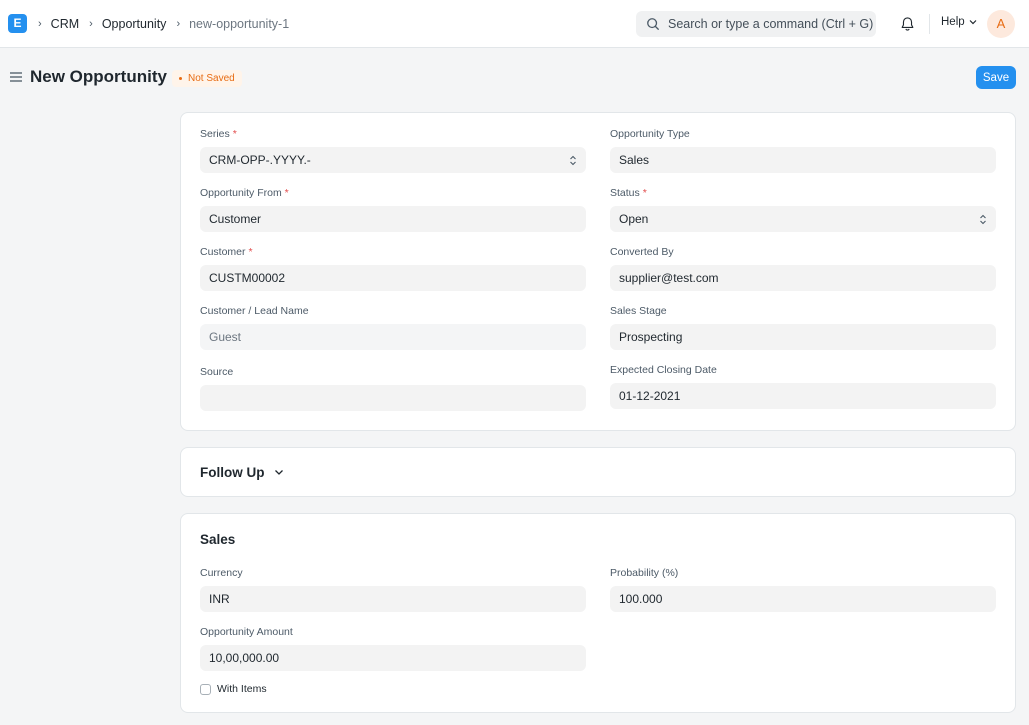  Describe the element at coordinates (98, 76) in the screenshot. I see `page-title: New Opportunity` at that location.